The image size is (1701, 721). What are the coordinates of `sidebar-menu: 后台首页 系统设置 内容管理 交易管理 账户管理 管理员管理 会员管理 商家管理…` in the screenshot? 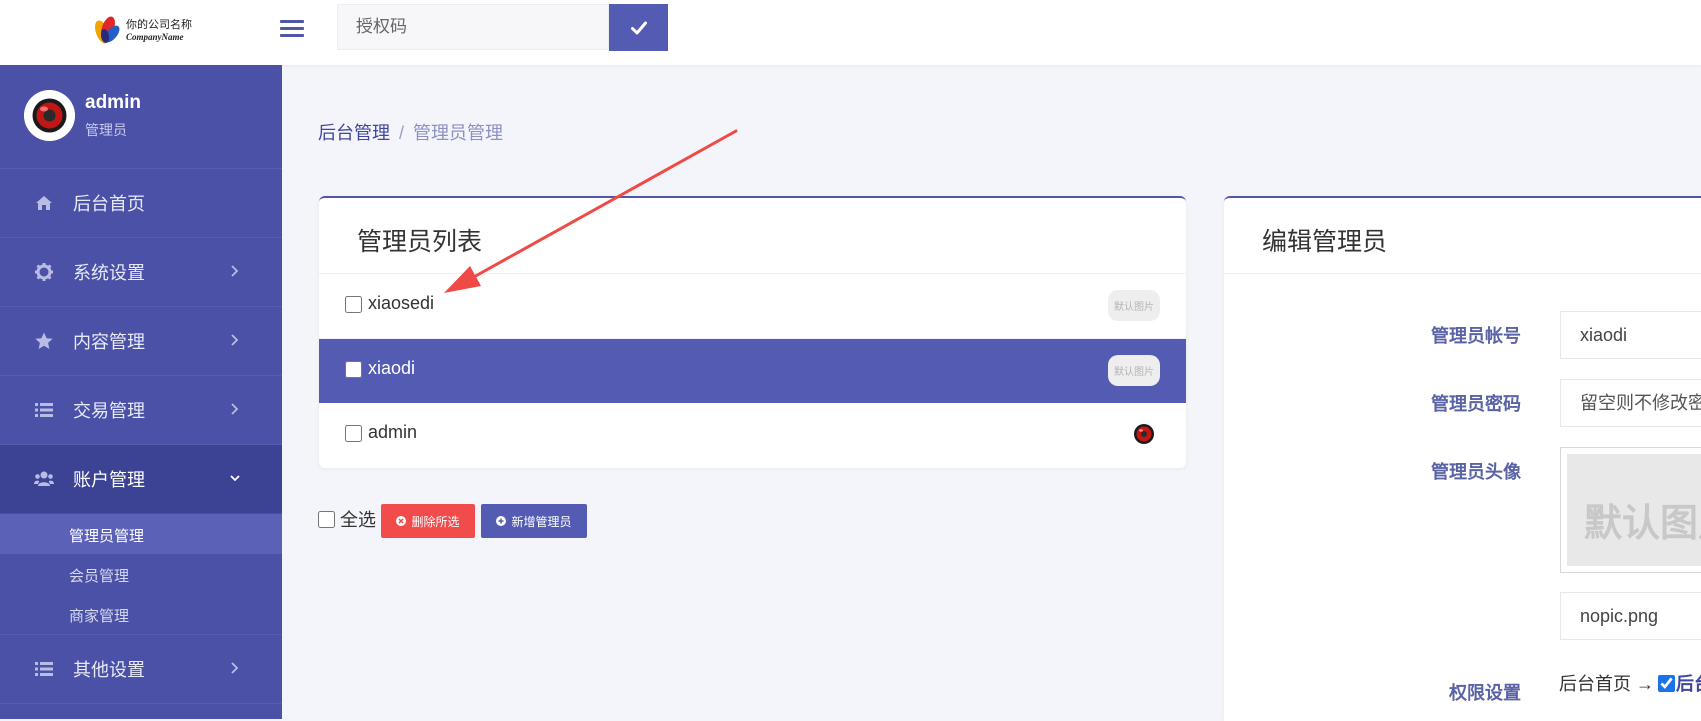 It's located at (141, 436).